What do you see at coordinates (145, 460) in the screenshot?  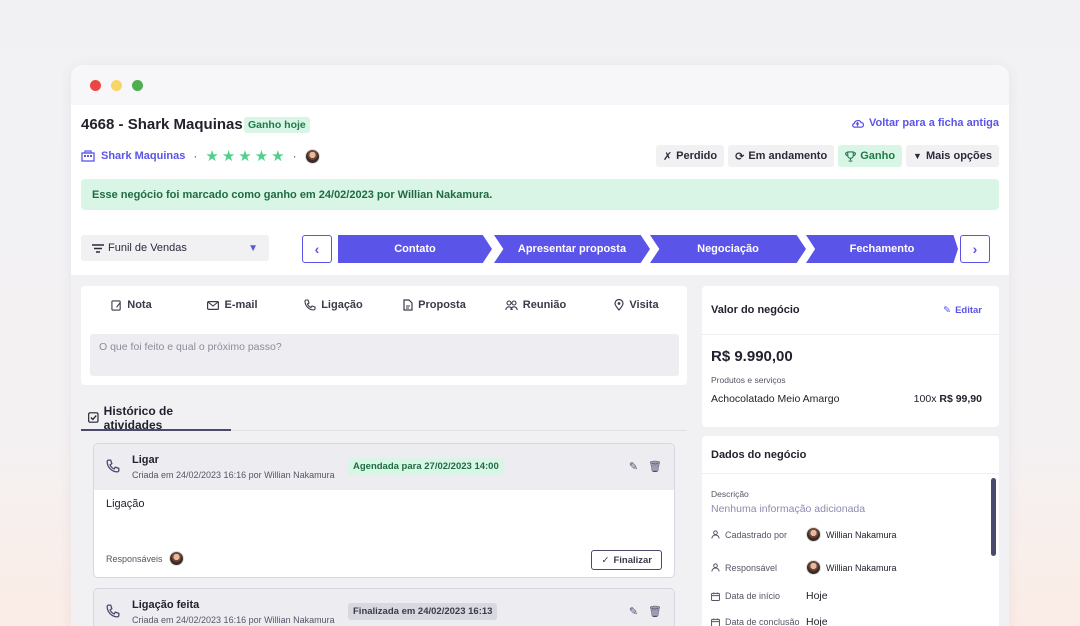 I see `activity-title: Ligar` at bounding box center [145, 460].